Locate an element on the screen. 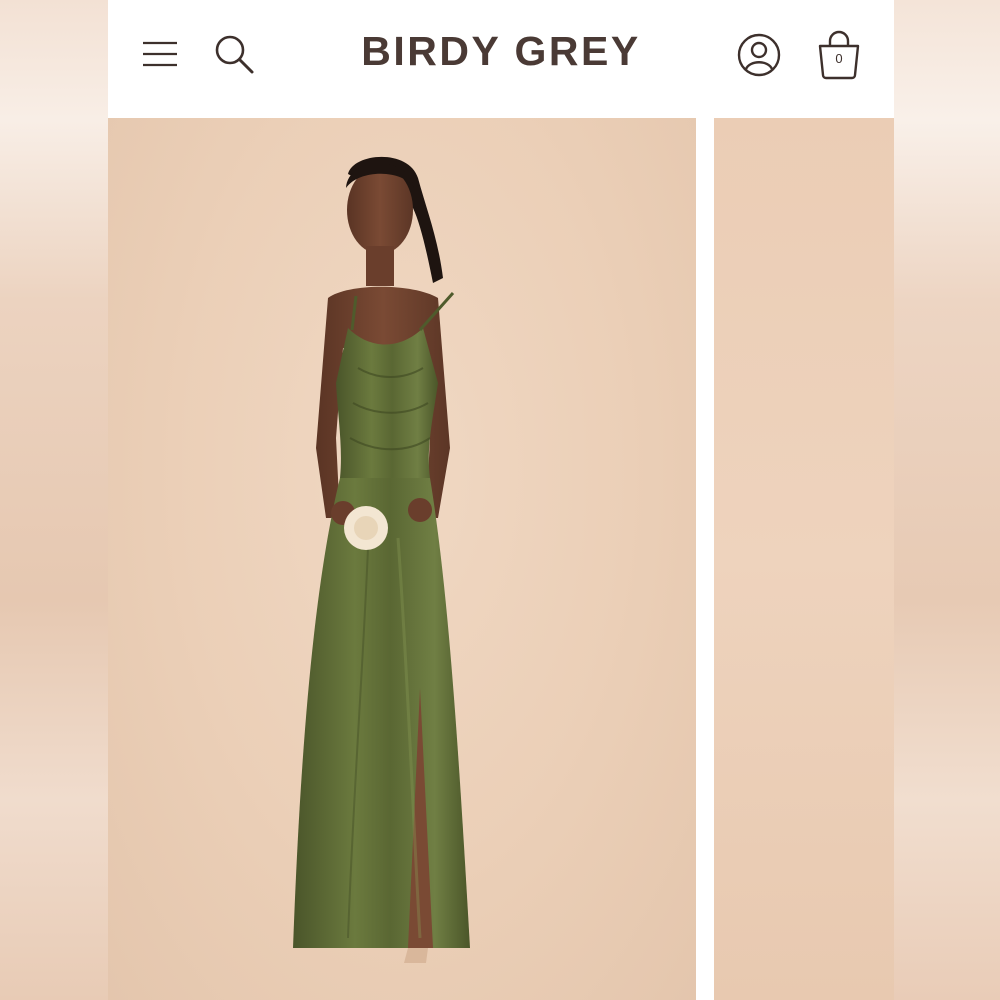 This screenshot has width=1000, height=1000. account-button is located at coordinates (759, 55).